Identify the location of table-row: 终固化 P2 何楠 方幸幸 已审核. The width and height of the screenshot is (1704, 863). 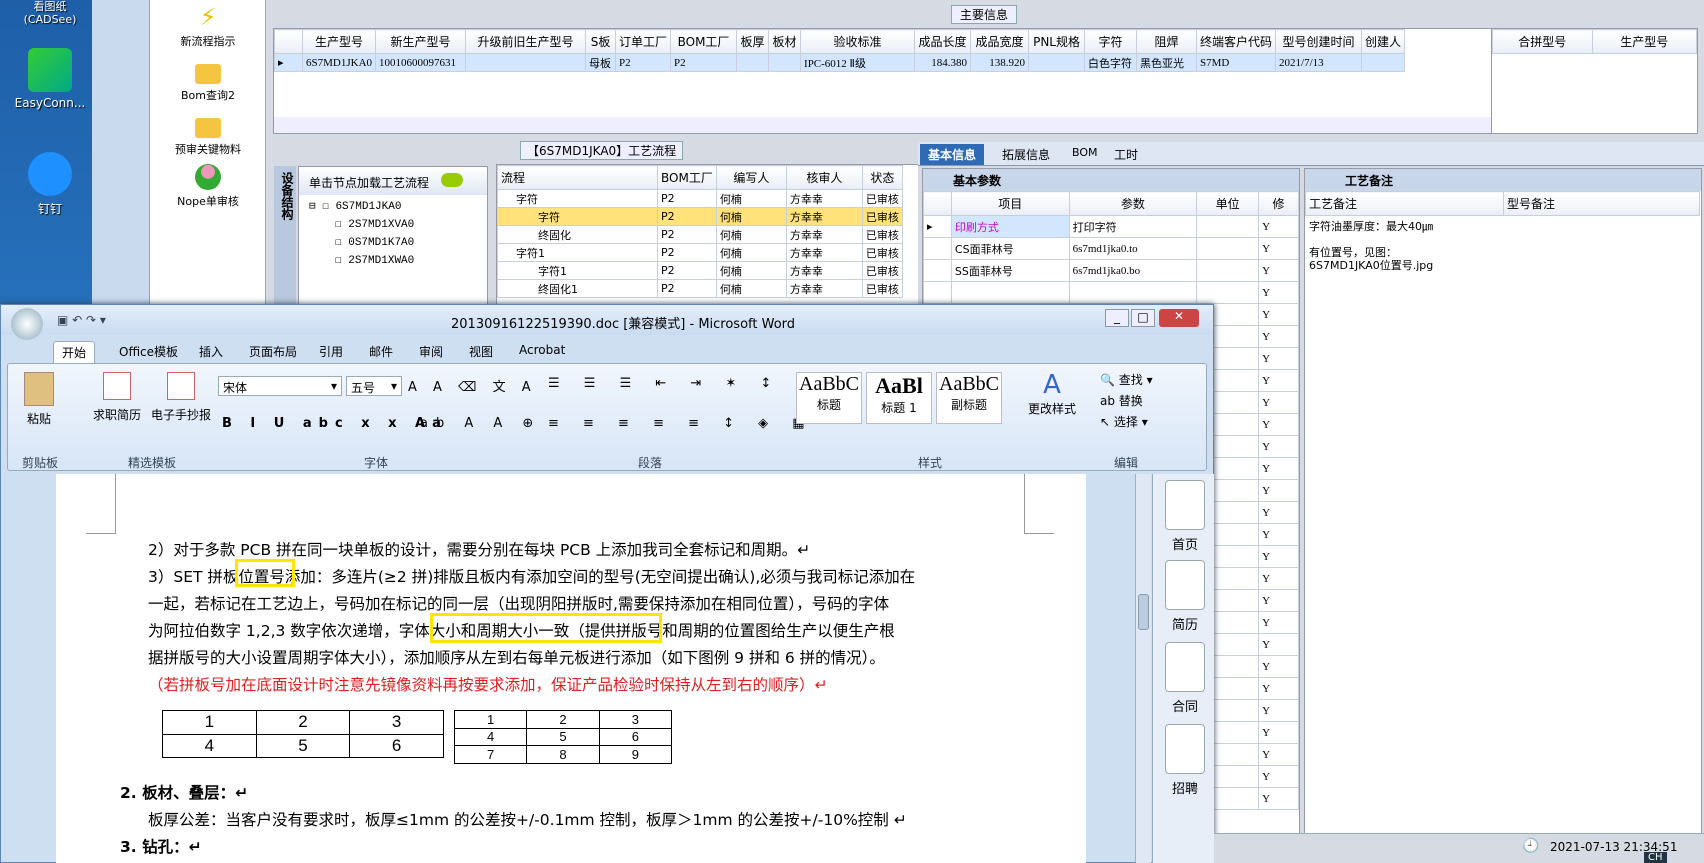
(700, 234).